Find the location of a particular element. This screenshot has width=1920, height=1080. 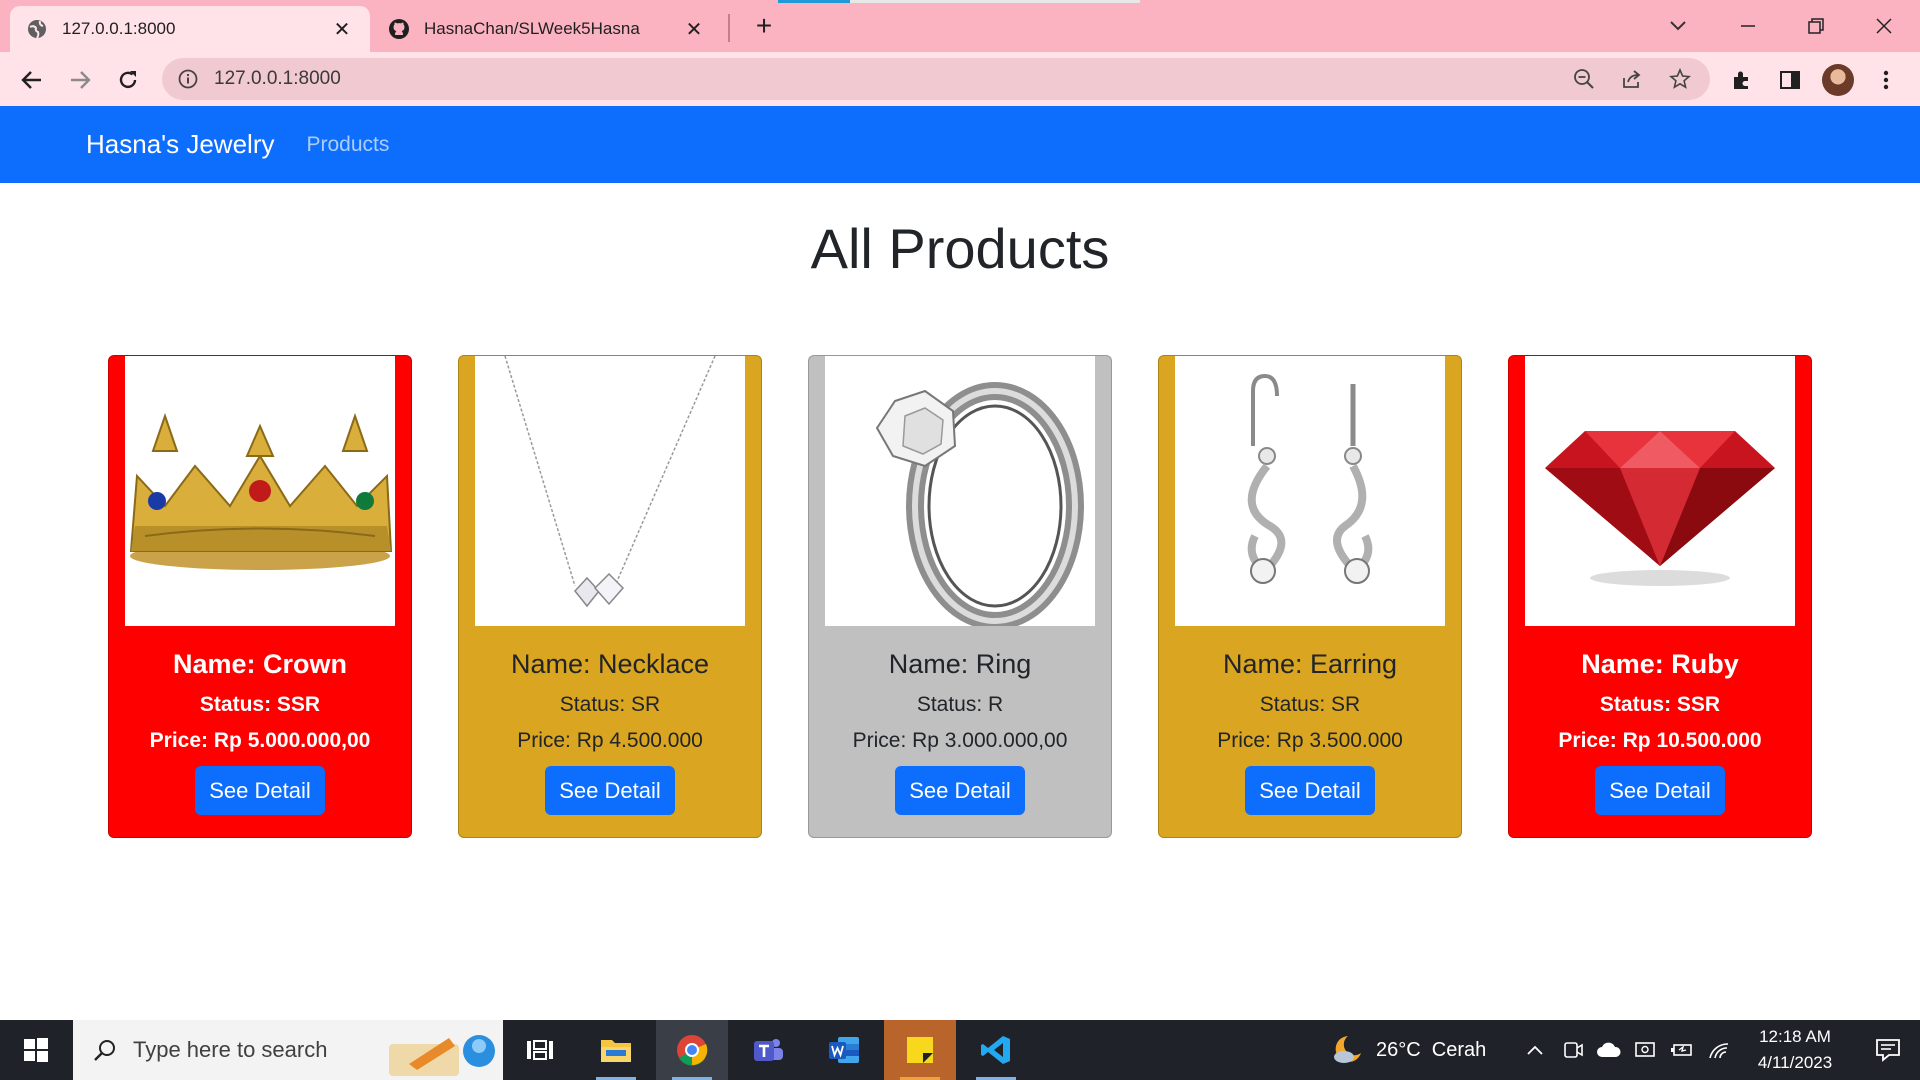

brand-link: Hasna's Jewelry is located at coordinates (180, 144).